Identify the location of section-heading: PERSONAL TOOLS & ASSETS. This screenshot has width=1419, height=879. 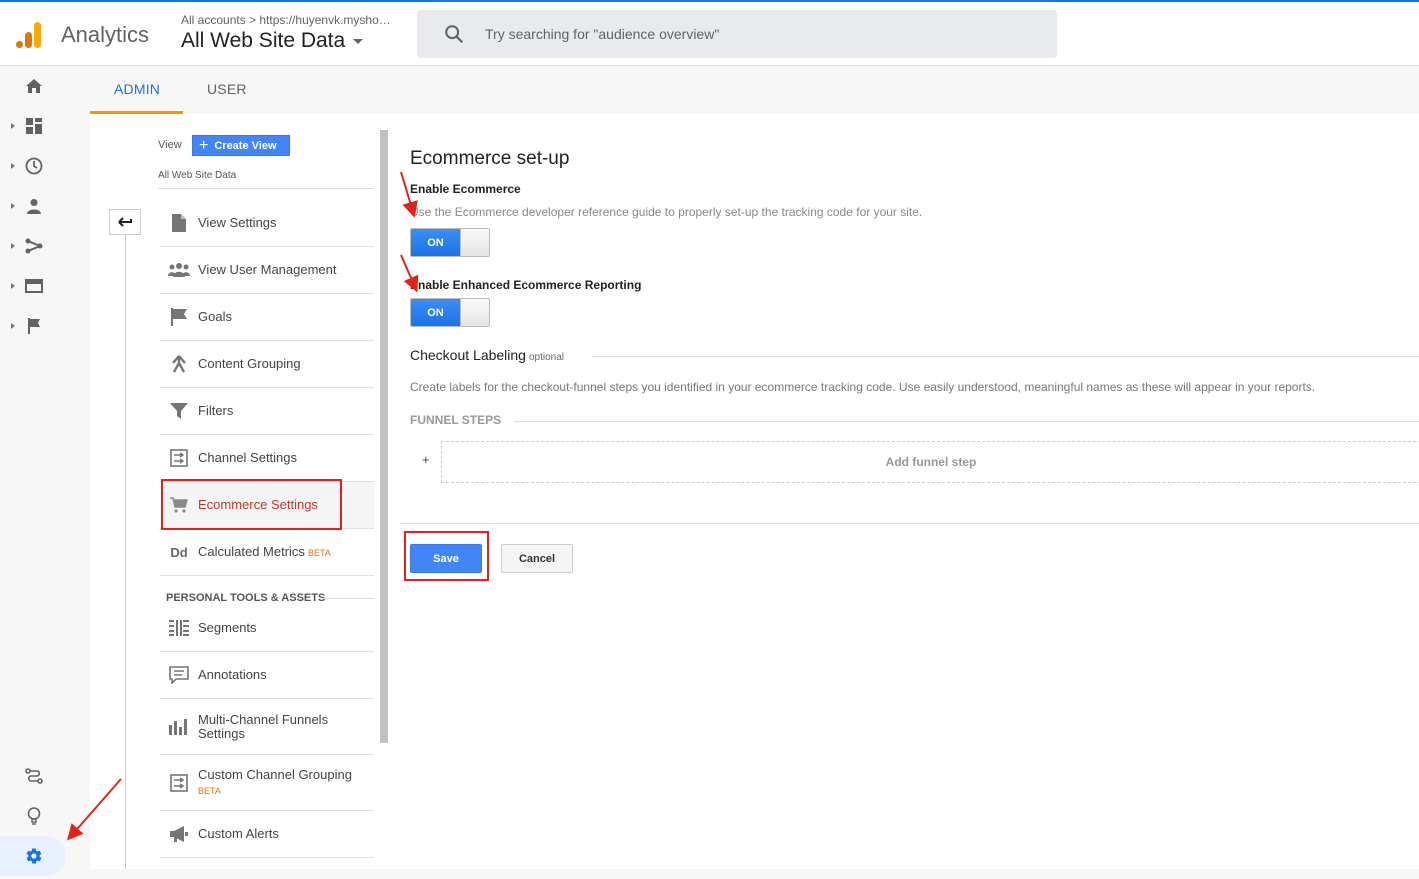
(246, 598).